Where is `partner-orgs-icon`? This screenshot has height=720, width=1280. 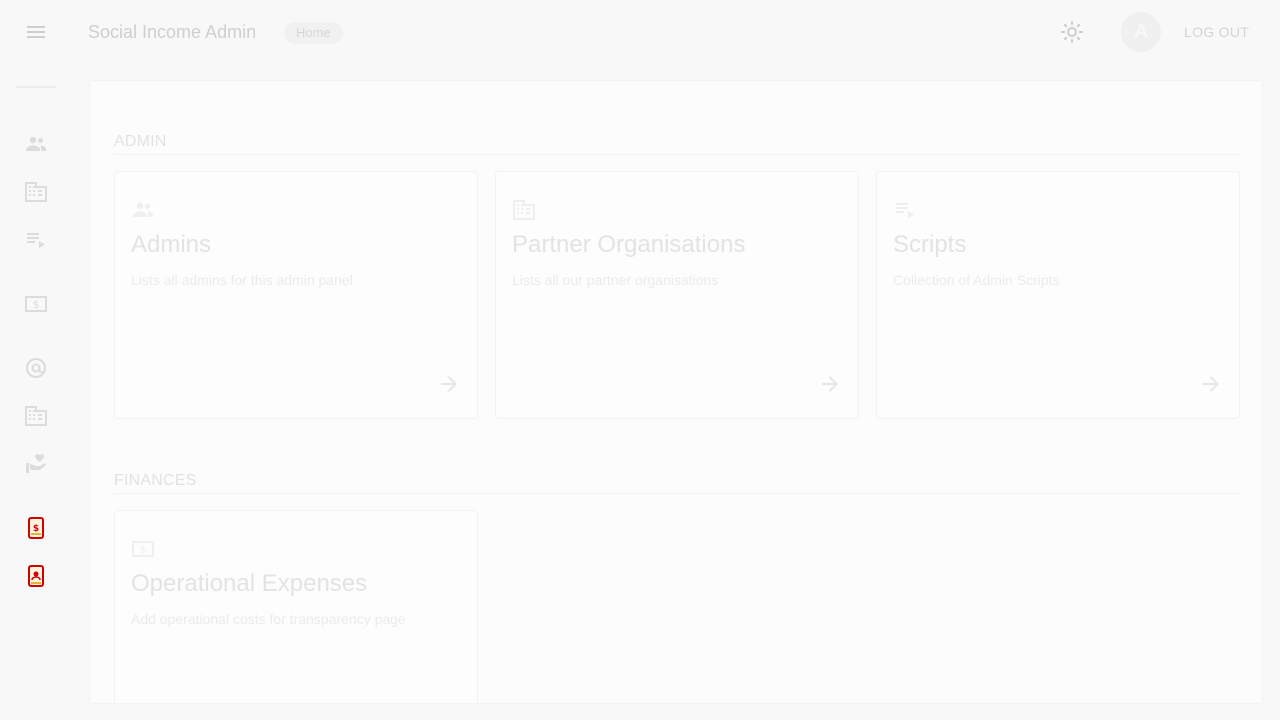 partner-orgs-icon is located at coordinates (36, 416).